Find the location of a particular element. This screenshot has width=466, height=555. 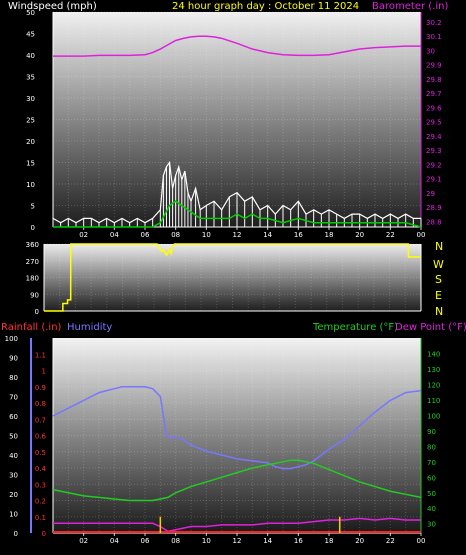

wind-y-tick-label: 20 is located at coordinates (30, 142).